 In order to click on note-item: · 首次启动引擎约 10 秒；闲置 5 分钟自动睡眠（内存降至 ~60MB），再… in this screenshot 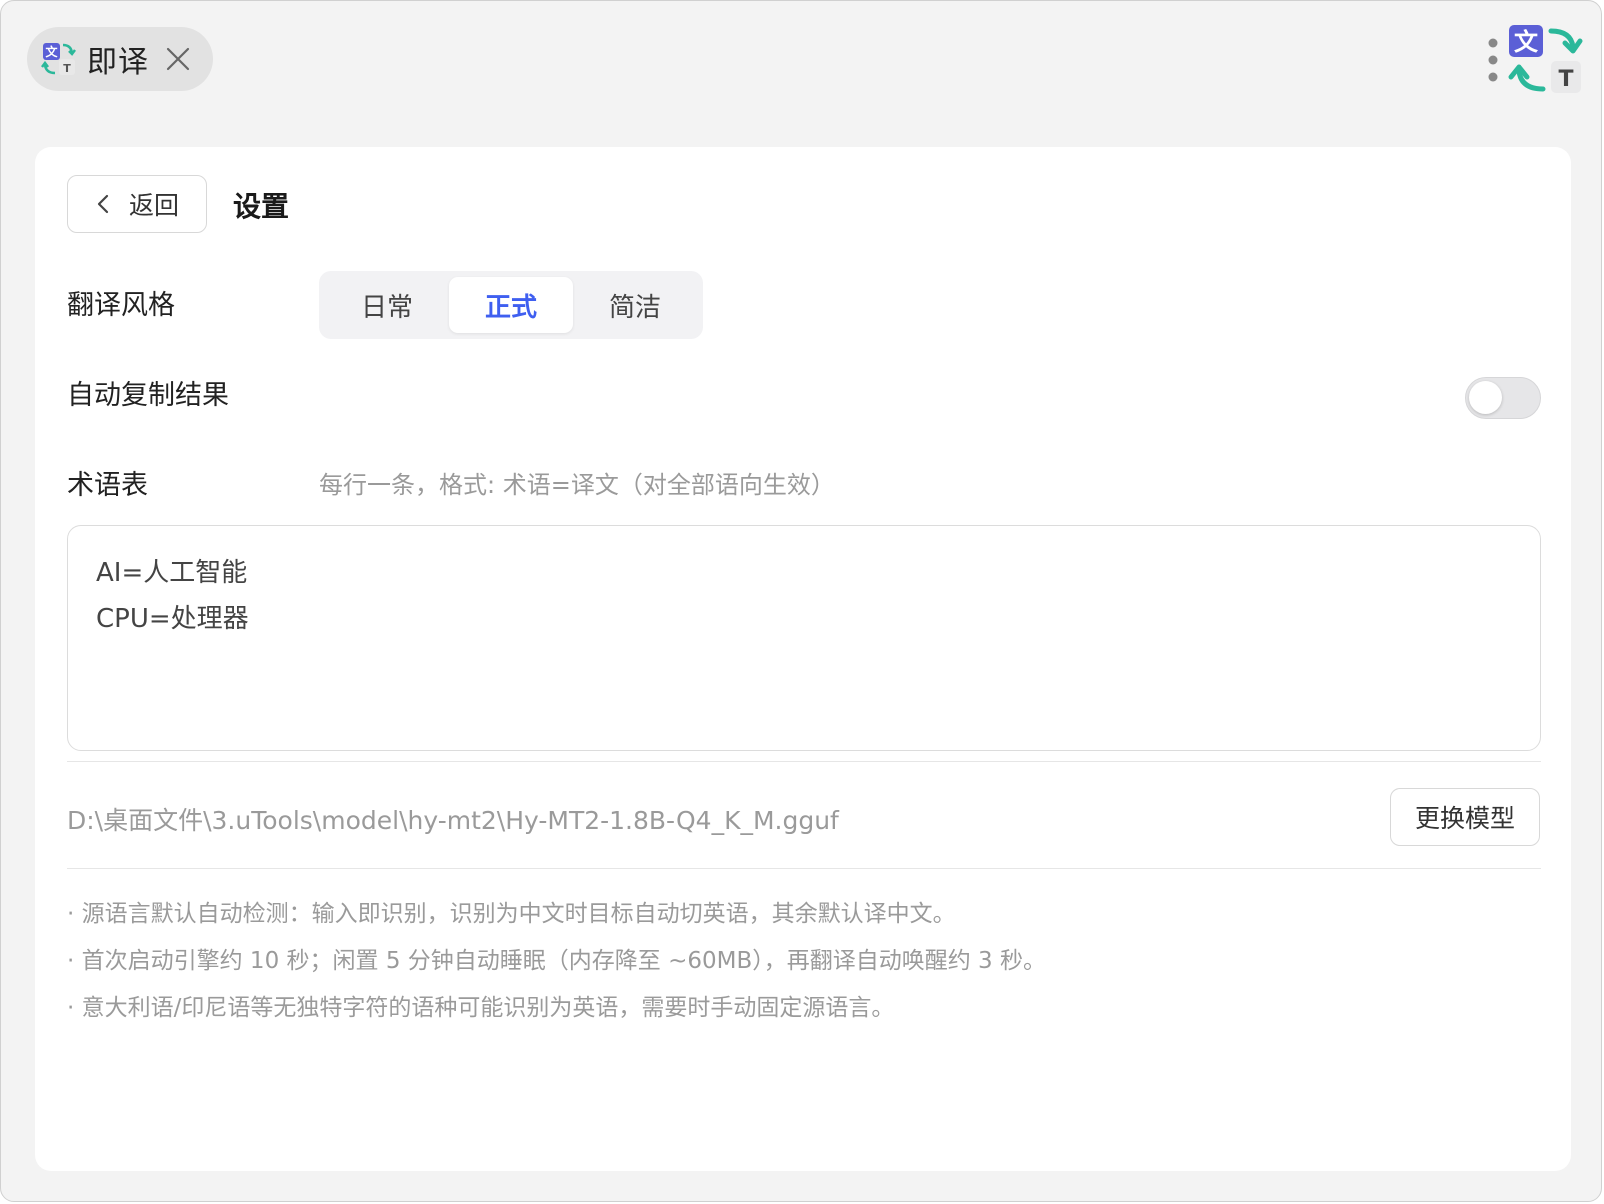, I will do `click(556, 961)`.